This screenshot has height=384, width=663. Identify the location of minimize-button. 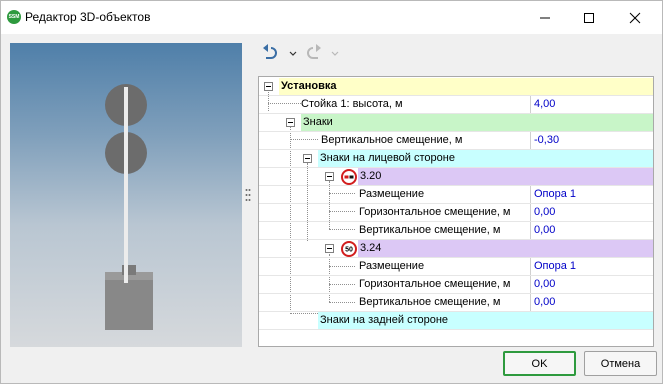
(545, 17).